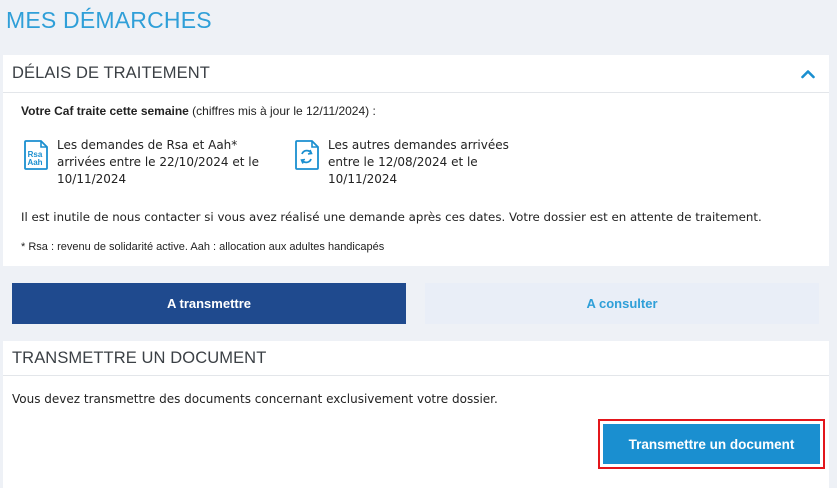  I want to click on transmettre-document-button: Transmettre un document, so click(711, 444).